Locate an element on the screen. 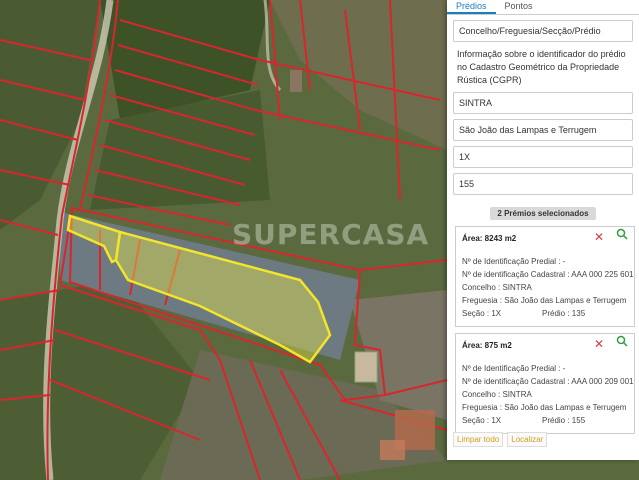 The image size is (639, 480). clear-all-button: Limpar todo is located at coordinates (478, 439).